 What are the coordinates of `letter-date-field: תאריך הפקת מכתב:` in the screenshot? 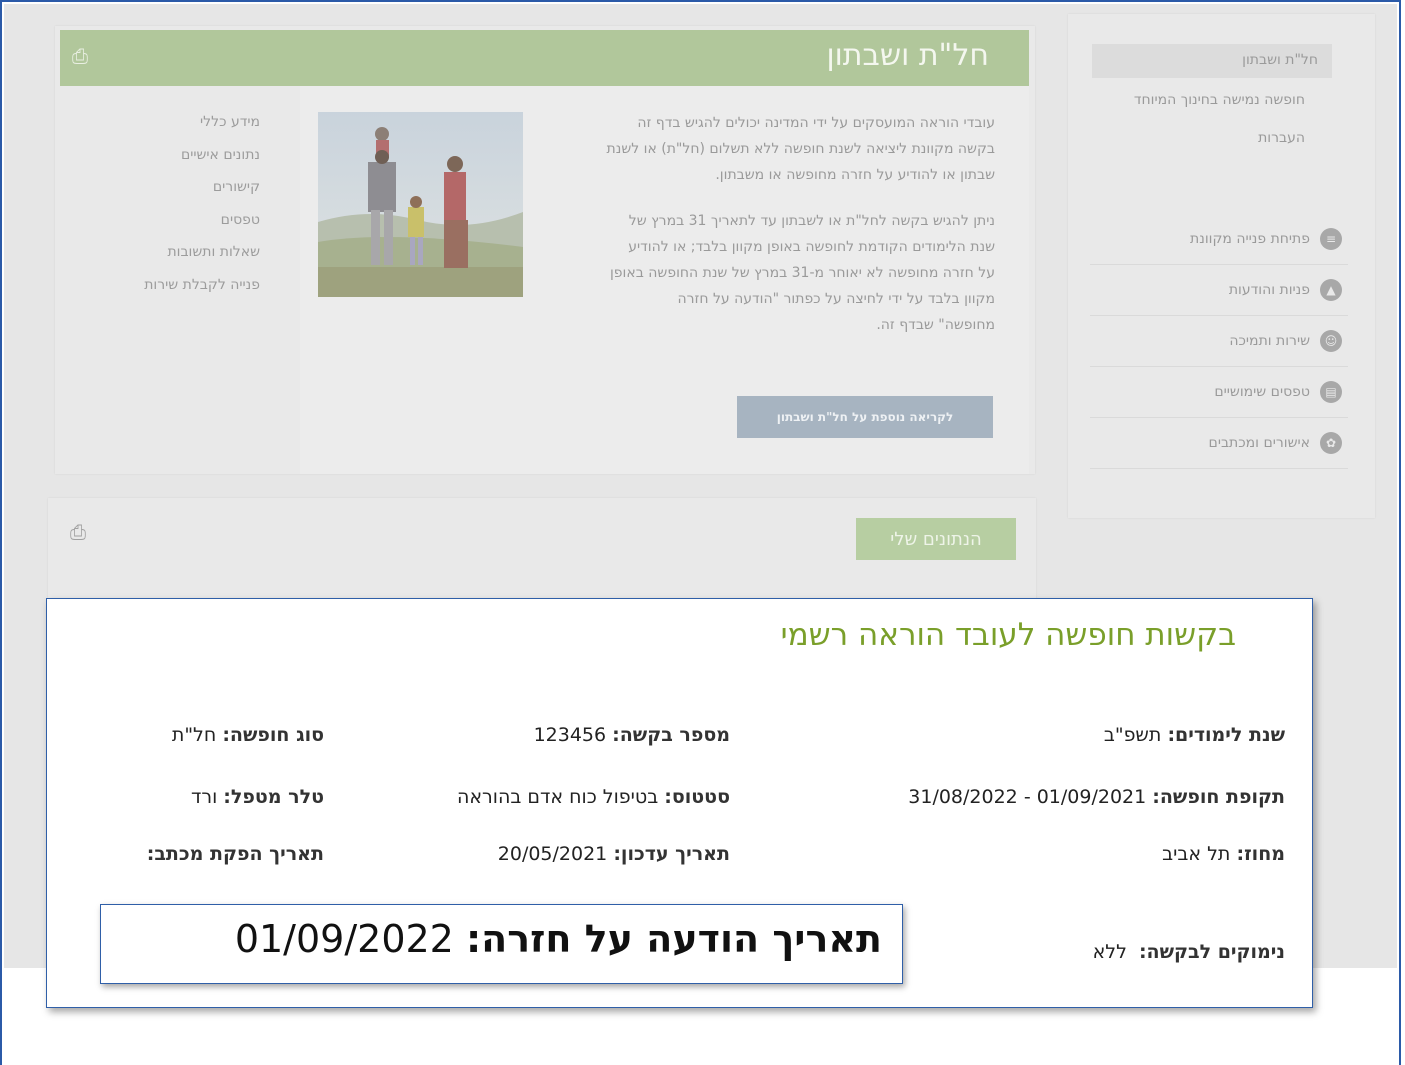 It's located at (235, 854).